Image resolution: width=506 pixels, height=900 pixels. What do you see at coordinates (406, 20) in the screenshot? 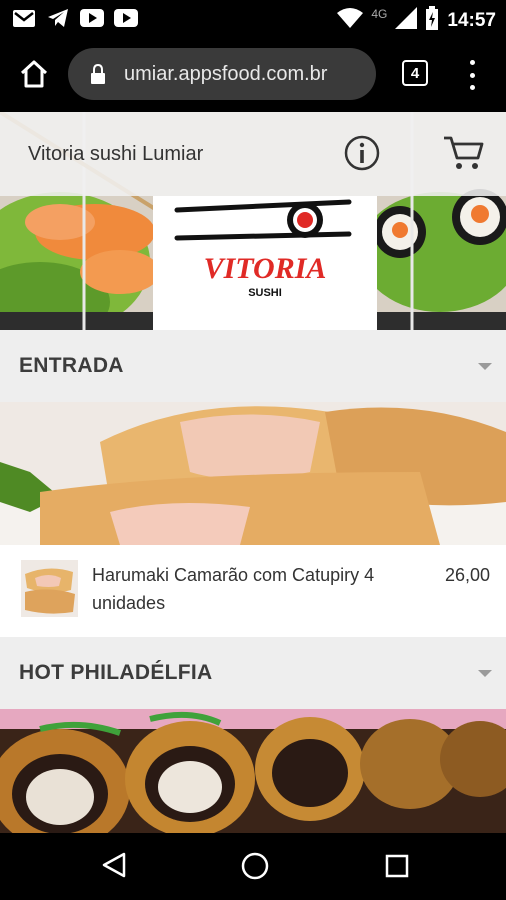
I see `signal-icon` at bounding box center [406, 20].